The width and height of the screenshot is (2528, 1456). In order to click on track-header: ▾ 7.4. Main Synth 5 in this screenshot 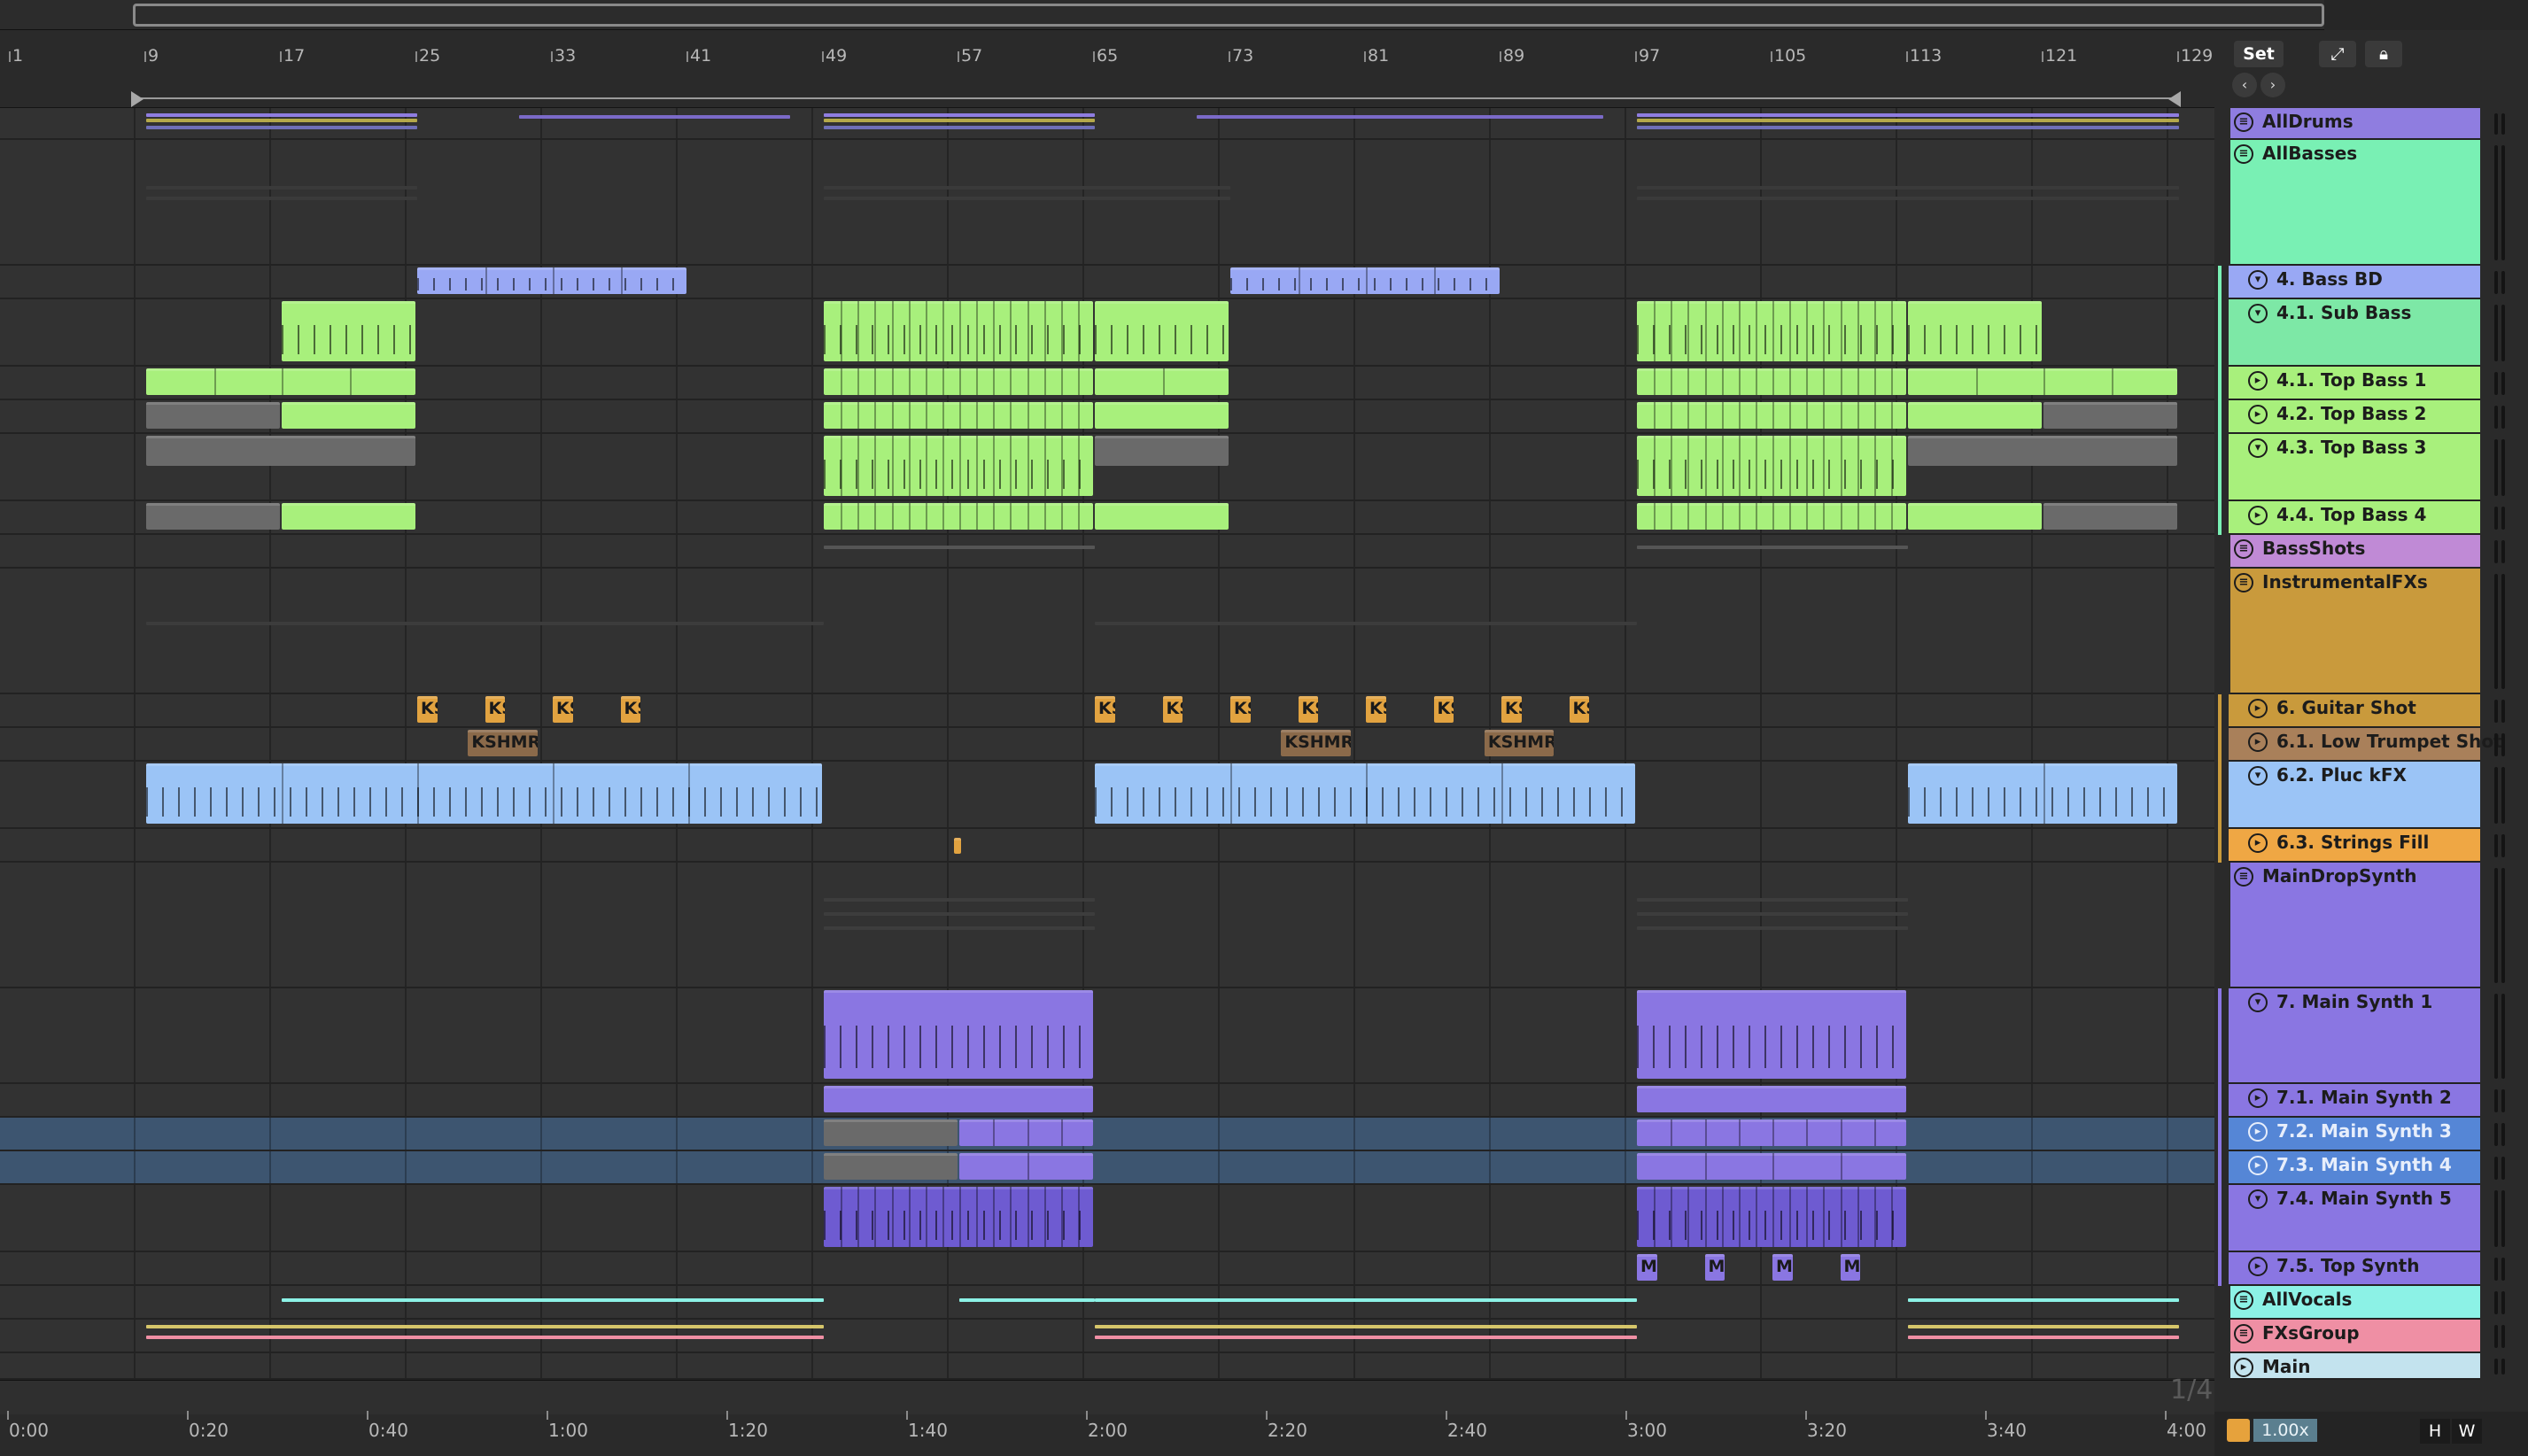, I will do `click(2354, 1218)`.